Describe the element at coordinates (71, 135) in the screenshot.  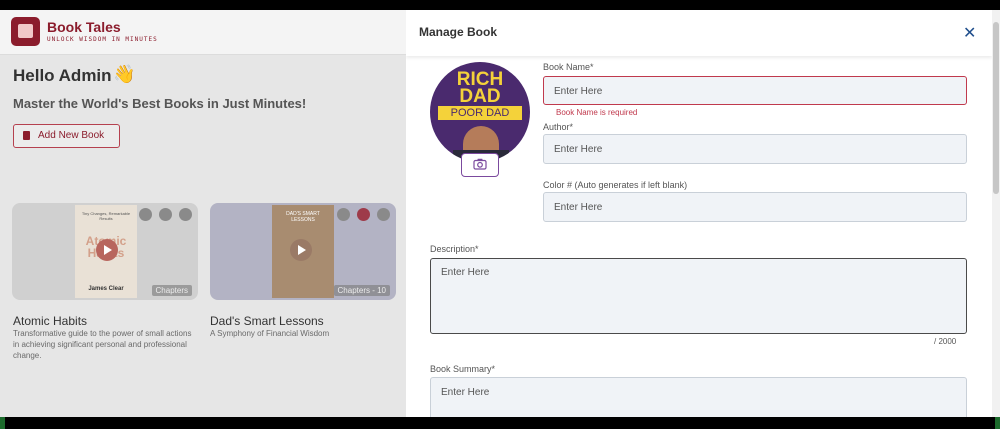
I see `add-new-book-label: Add New Book` at that location.